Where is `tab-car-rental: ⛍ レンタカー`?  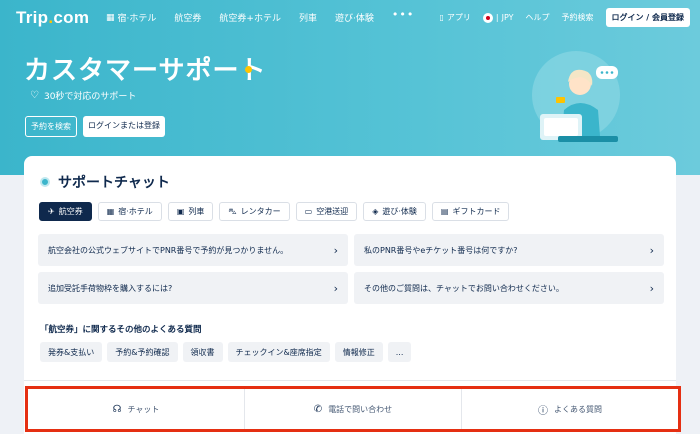
tab-car-rental: ⛍ レンタカー is located at coordinates (254, 211).